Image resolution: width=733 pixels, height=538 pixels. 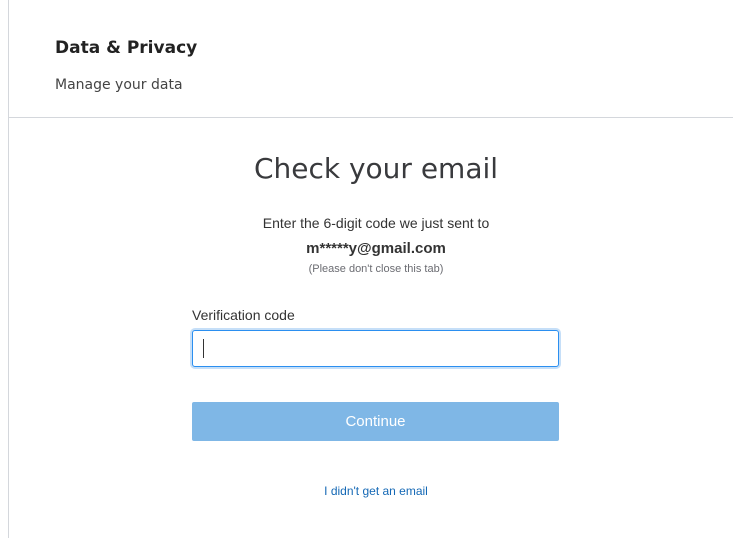 I want to click on continue-button: Continue, so click(x=375, y=421).